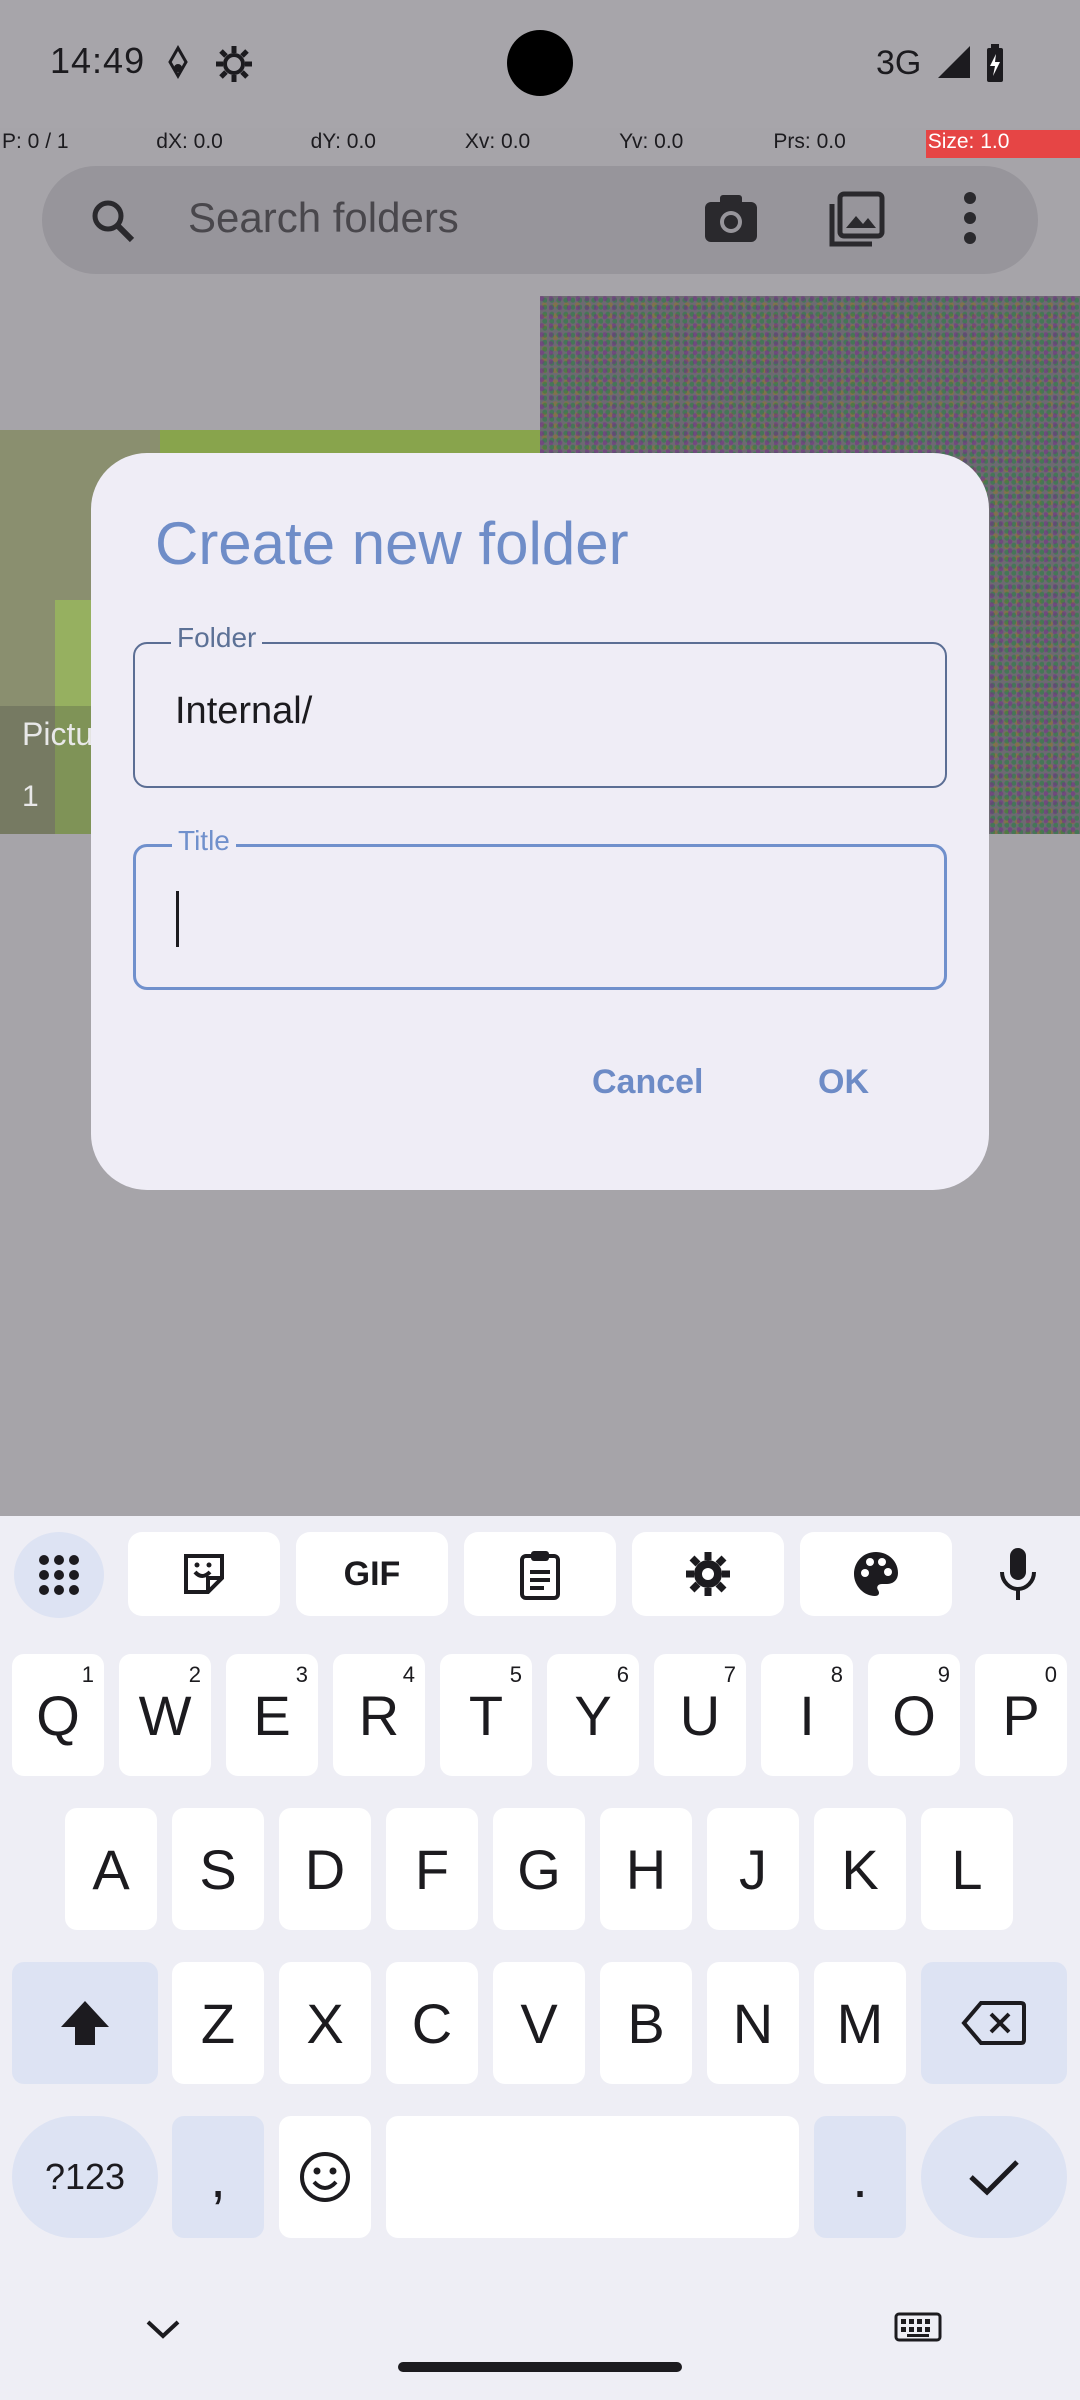  Describe the element at coordinates (218, 2177) in the screenshot. I see `comma-key: ,` at that location.